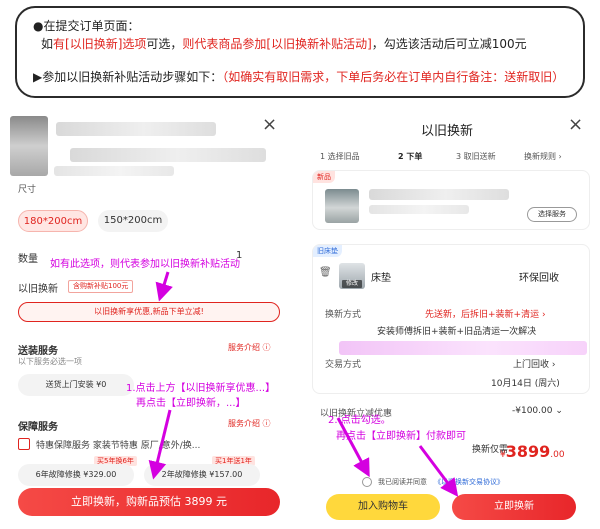 Image resolution: width=600 pixels, height=529 pixels. What do you see at coordinates (86, 26) in the screenshot?
I see `callout-line-1: ●在提交订单页面：` at bounding box center [86, 26].